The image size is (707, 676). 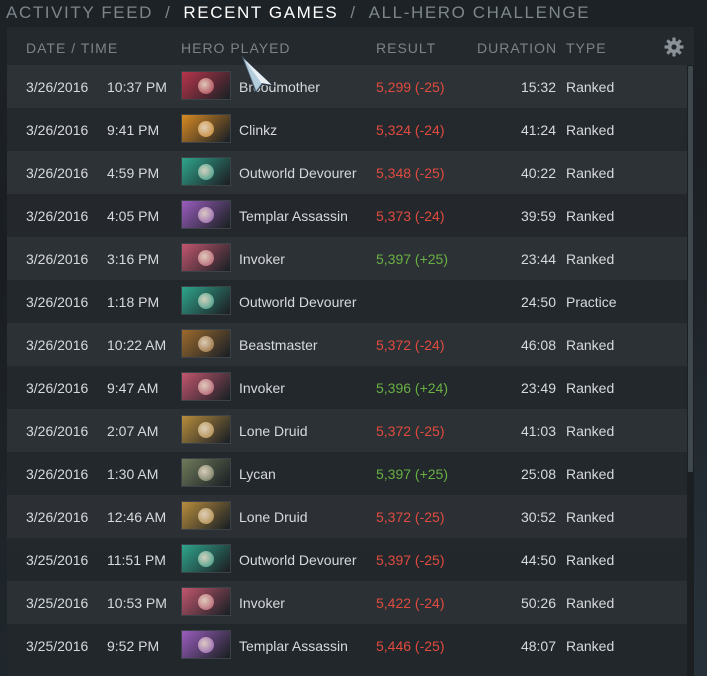 I want to click on hero-name: Clinkz, so click(x=258, y=130).